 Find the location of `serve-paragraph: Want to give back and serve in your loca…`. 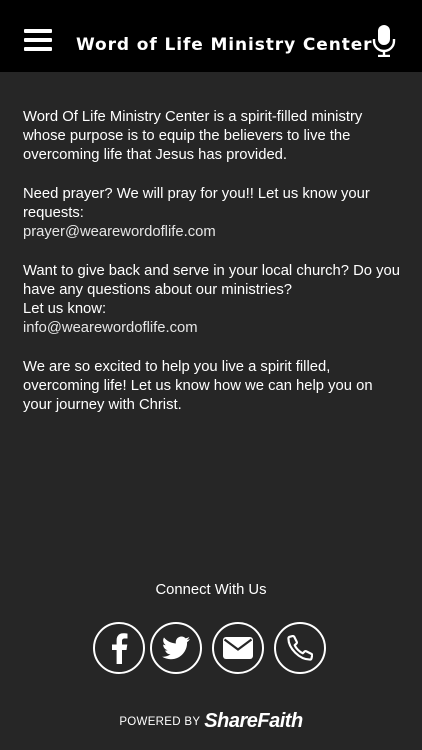

serve-paragraph: Want to give back and serve in your loca… is located at coordinates (213, 300).